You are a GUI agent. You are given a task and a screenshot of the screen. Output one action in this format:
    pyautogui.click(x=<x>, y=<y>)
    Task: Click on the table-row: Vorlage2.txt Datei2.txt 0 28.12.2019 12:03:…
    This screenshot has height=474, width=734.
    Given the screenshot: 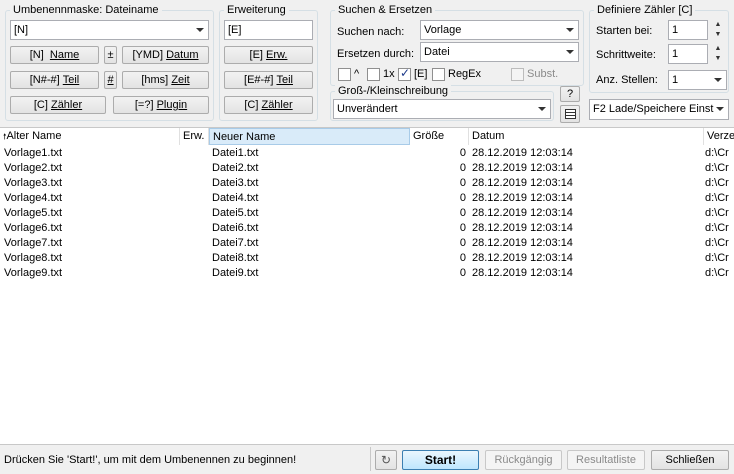 What is the action you would take?
    pyautogui.click(x=367, y=168)
    